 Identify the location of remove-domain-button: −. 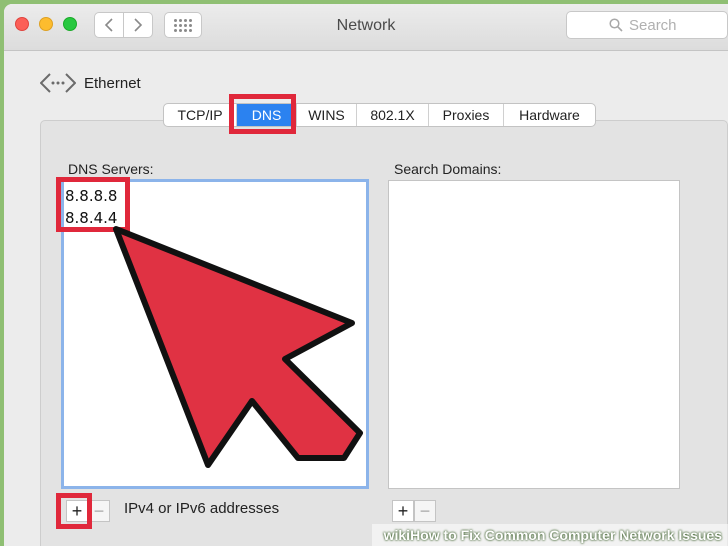
(425, 511).